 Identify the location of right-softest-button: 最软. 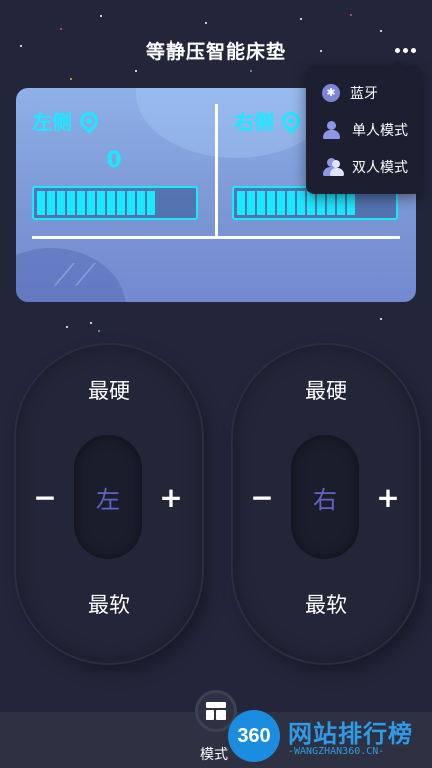
(326, 604).